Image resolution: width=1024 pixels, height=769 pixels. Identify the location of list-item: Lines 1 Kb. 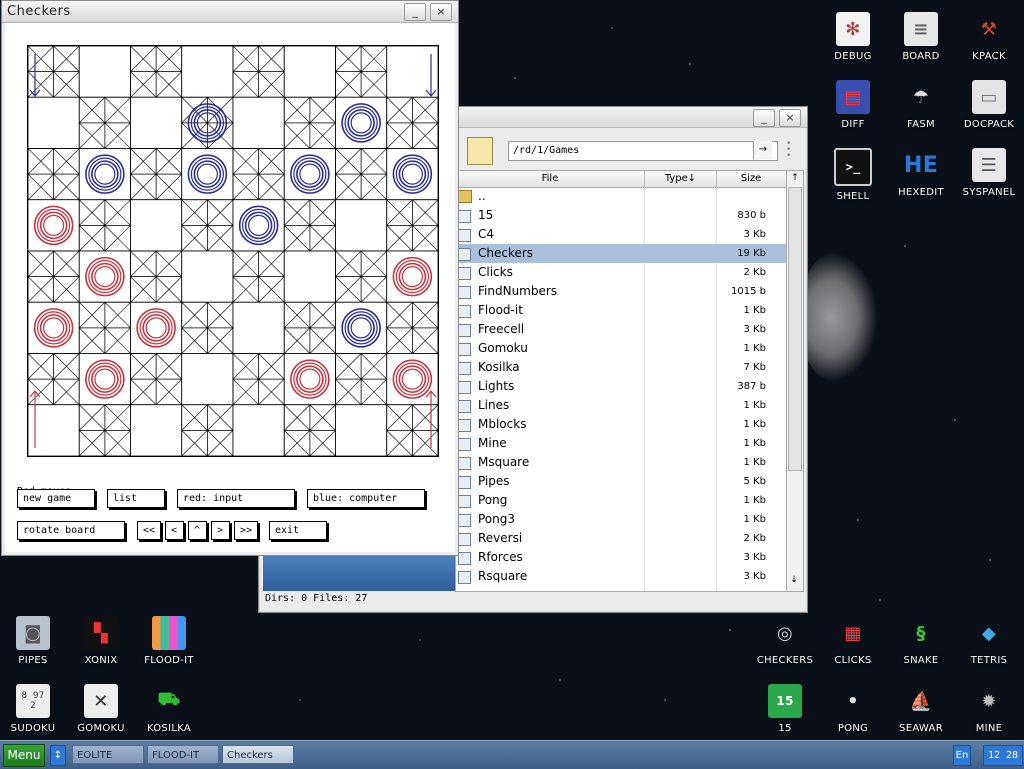
(621, 405).